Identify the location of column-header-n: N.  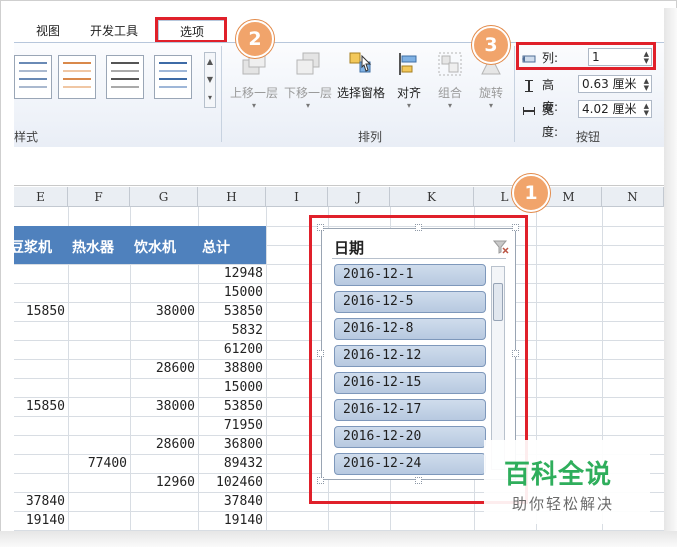
(633, 197).